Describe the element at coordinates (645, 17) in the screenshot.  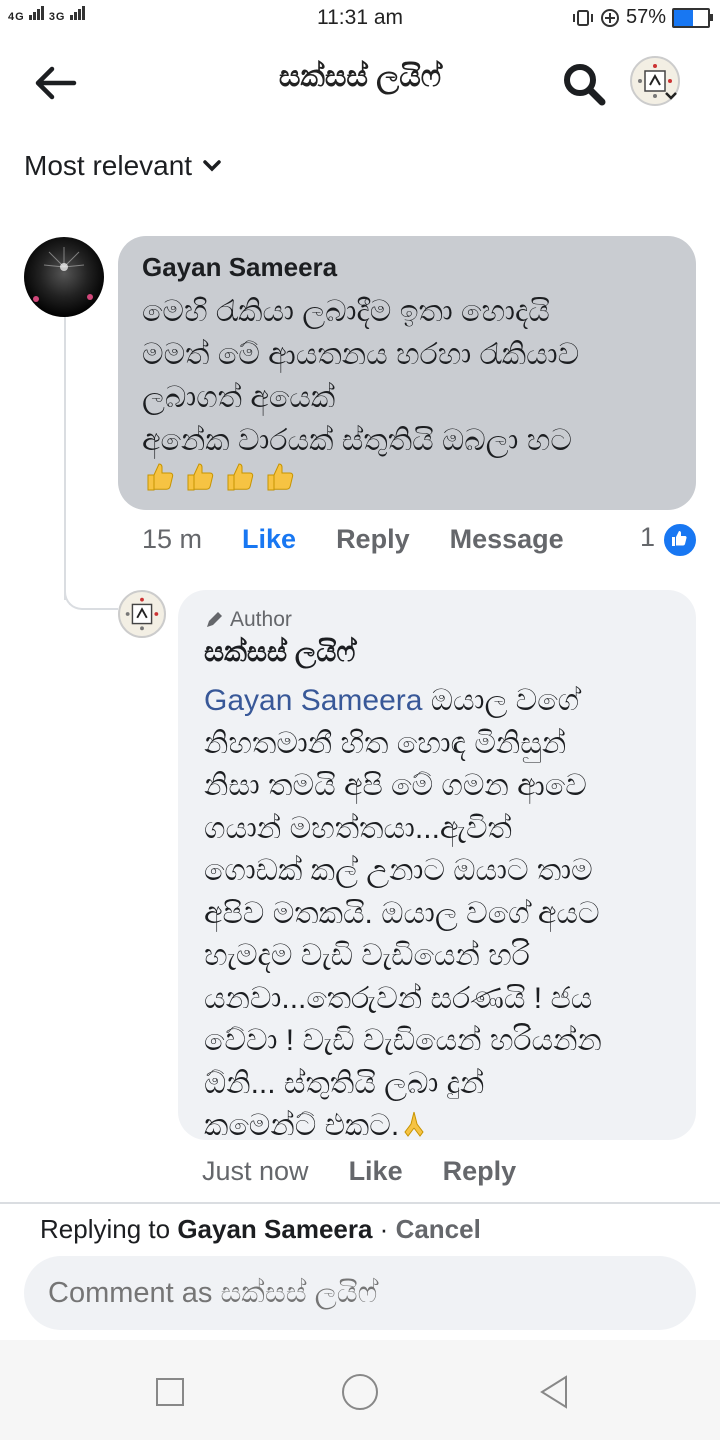
I see `battery-percent: 57%` at that location.